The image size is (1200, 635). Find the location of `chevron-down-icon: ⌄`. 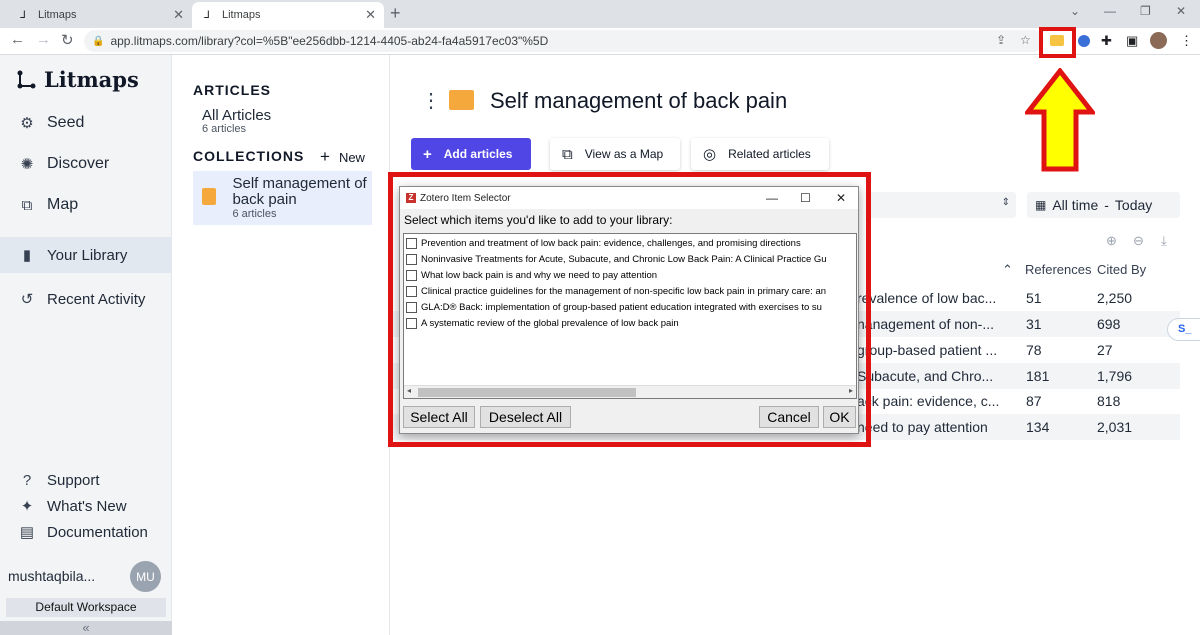

chevron-down-icon: ⌄ is located at coordinates (1075, 11).